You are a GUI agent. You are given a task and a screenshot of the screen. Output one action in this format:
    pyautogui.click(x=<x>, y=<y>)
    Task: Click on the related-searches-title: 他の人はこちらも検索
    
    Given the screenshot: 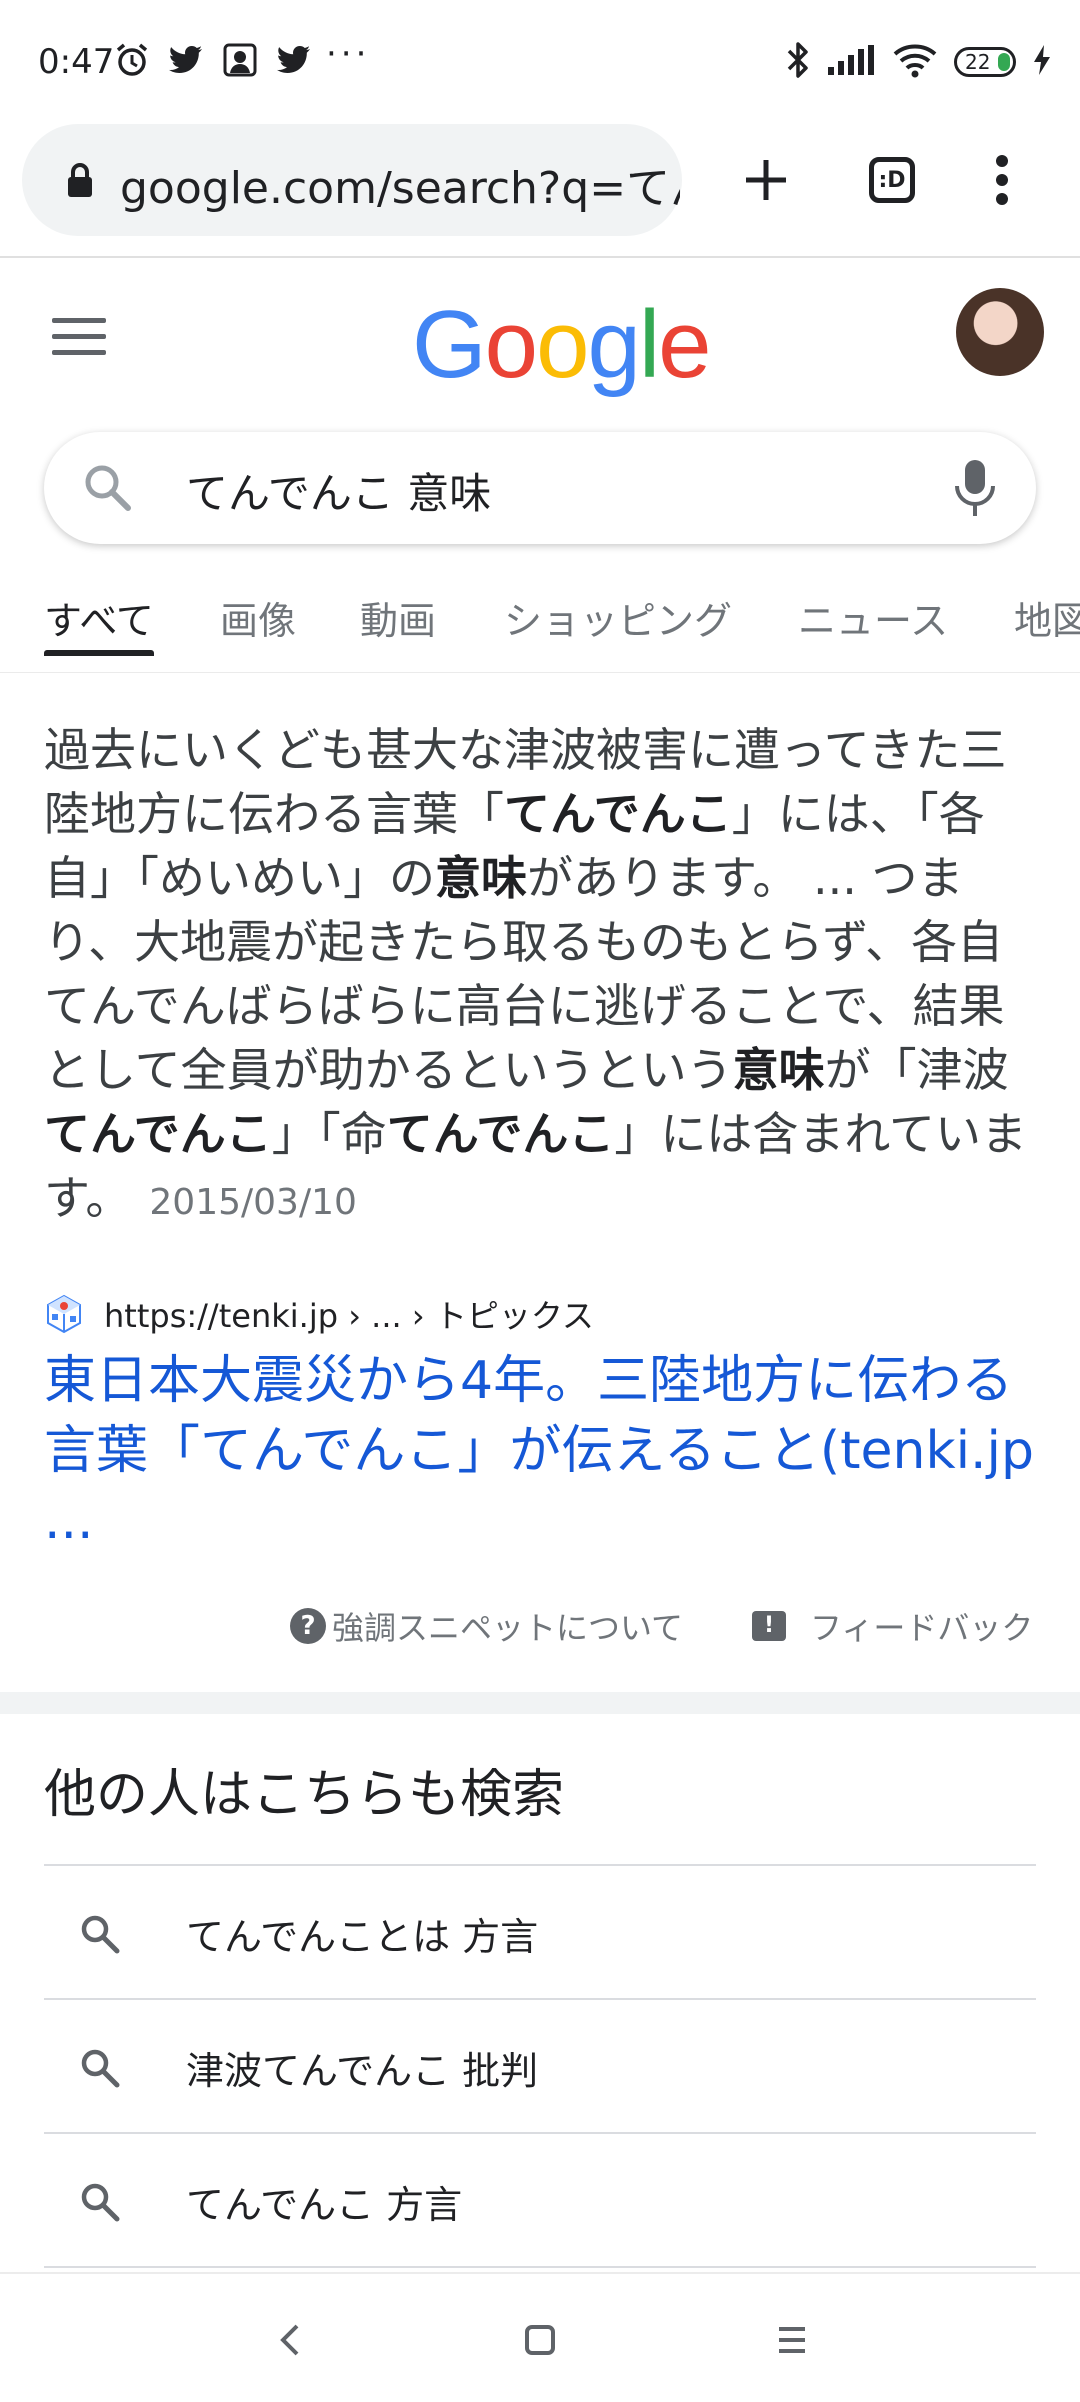 What is the action you would take?
    pyautogui.click(x=304, y=1795)
    